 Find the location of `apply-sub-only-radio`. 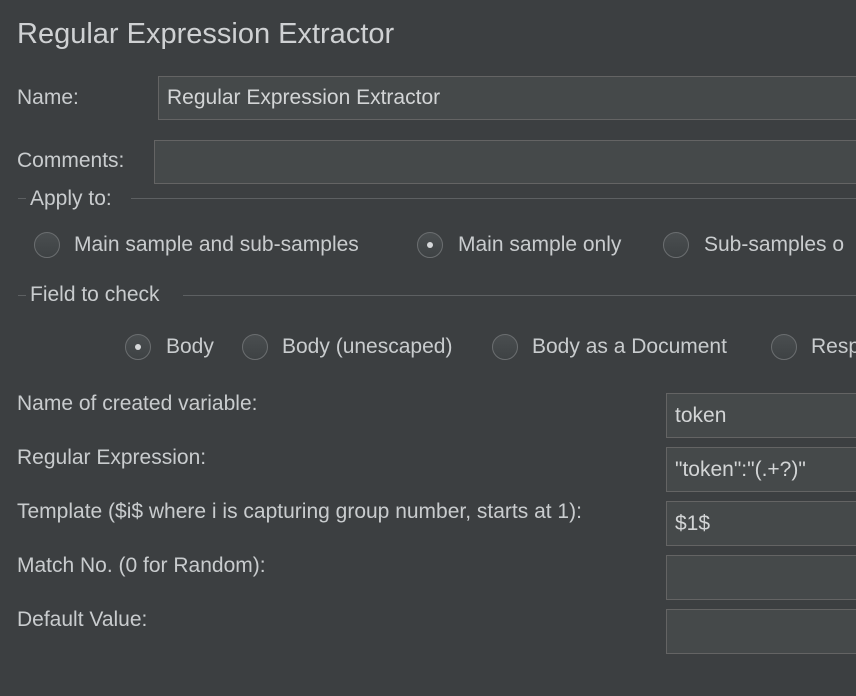

apply-sub-only-radio is located at coordinates (676, 245).